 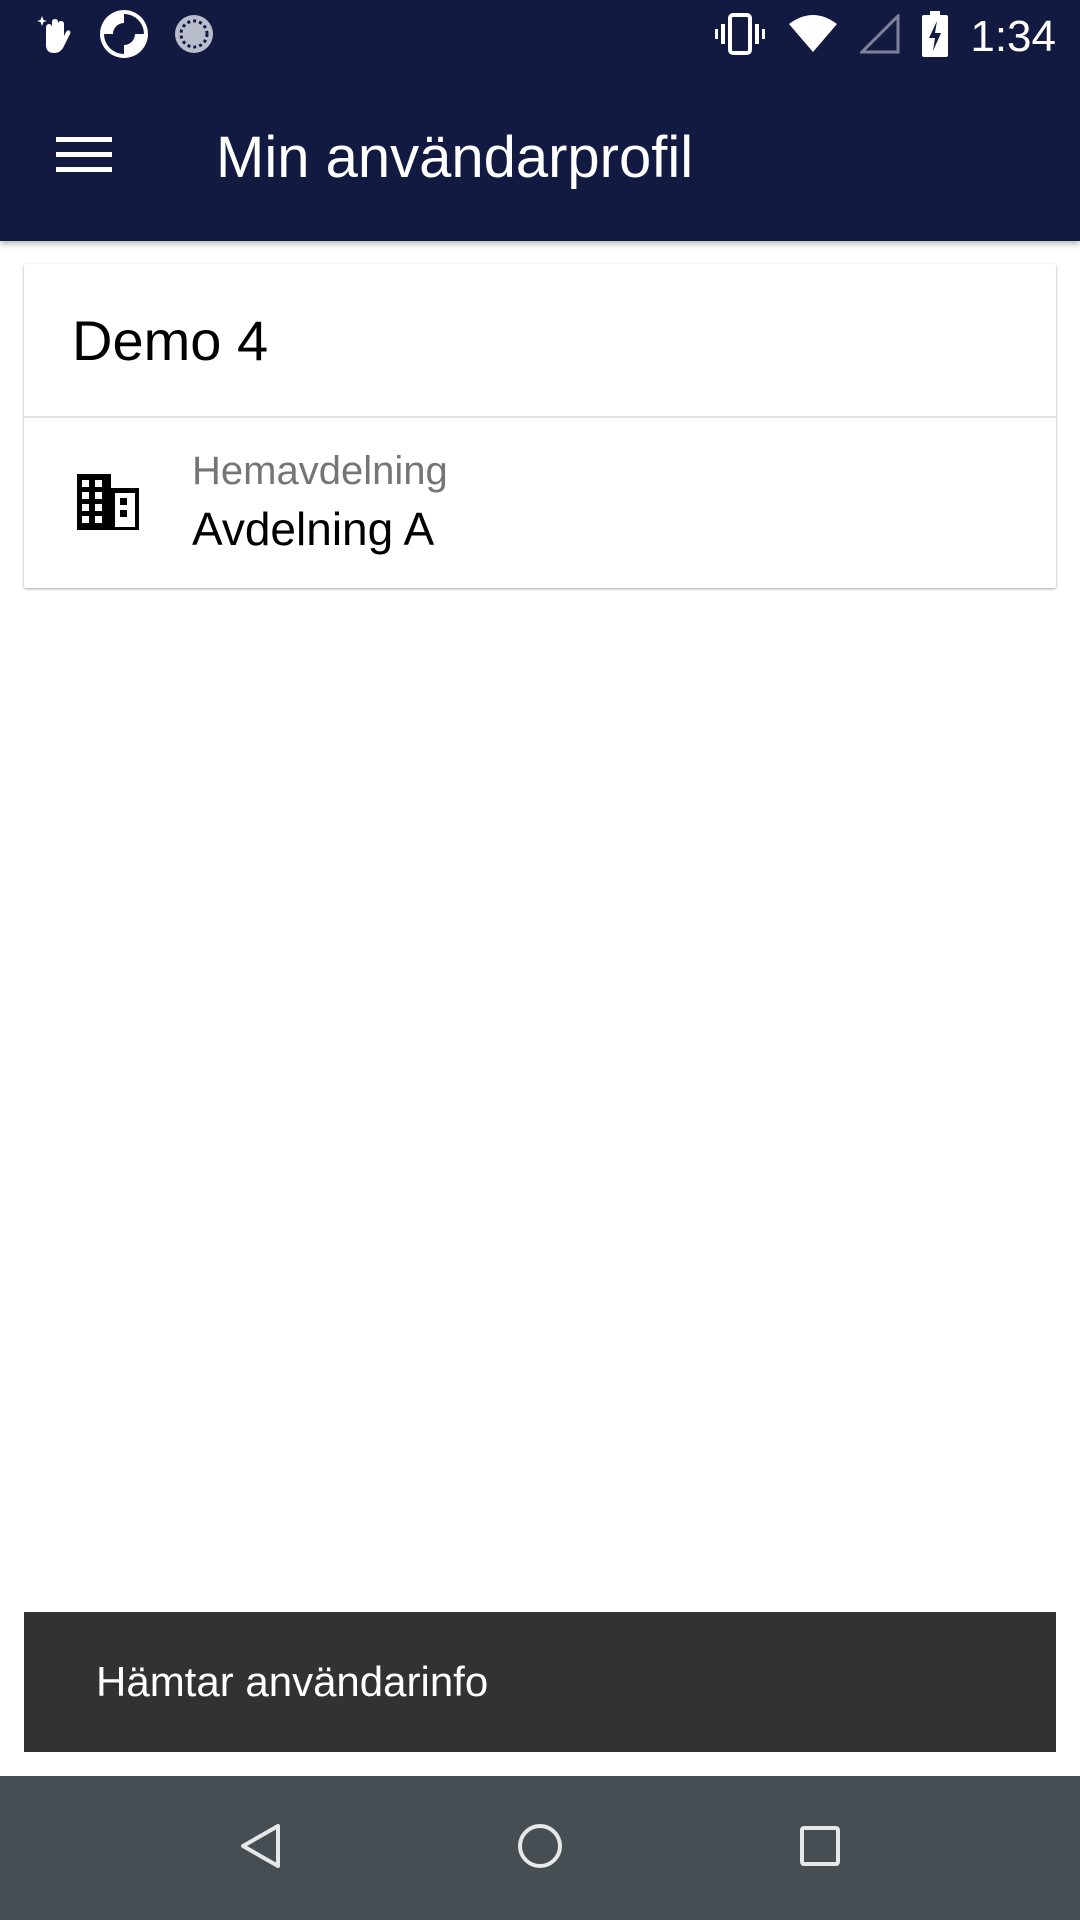 I want to click on hamburger-menu-icon, so click(x=84, y=157).